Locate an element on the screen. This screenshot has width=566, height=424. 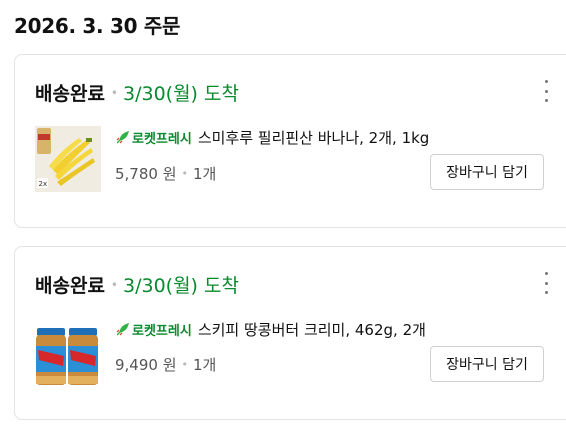
product-name-link: 스키피 땅콩버터 크리미, 462g, 2개 is located at coordinates (312, 329).